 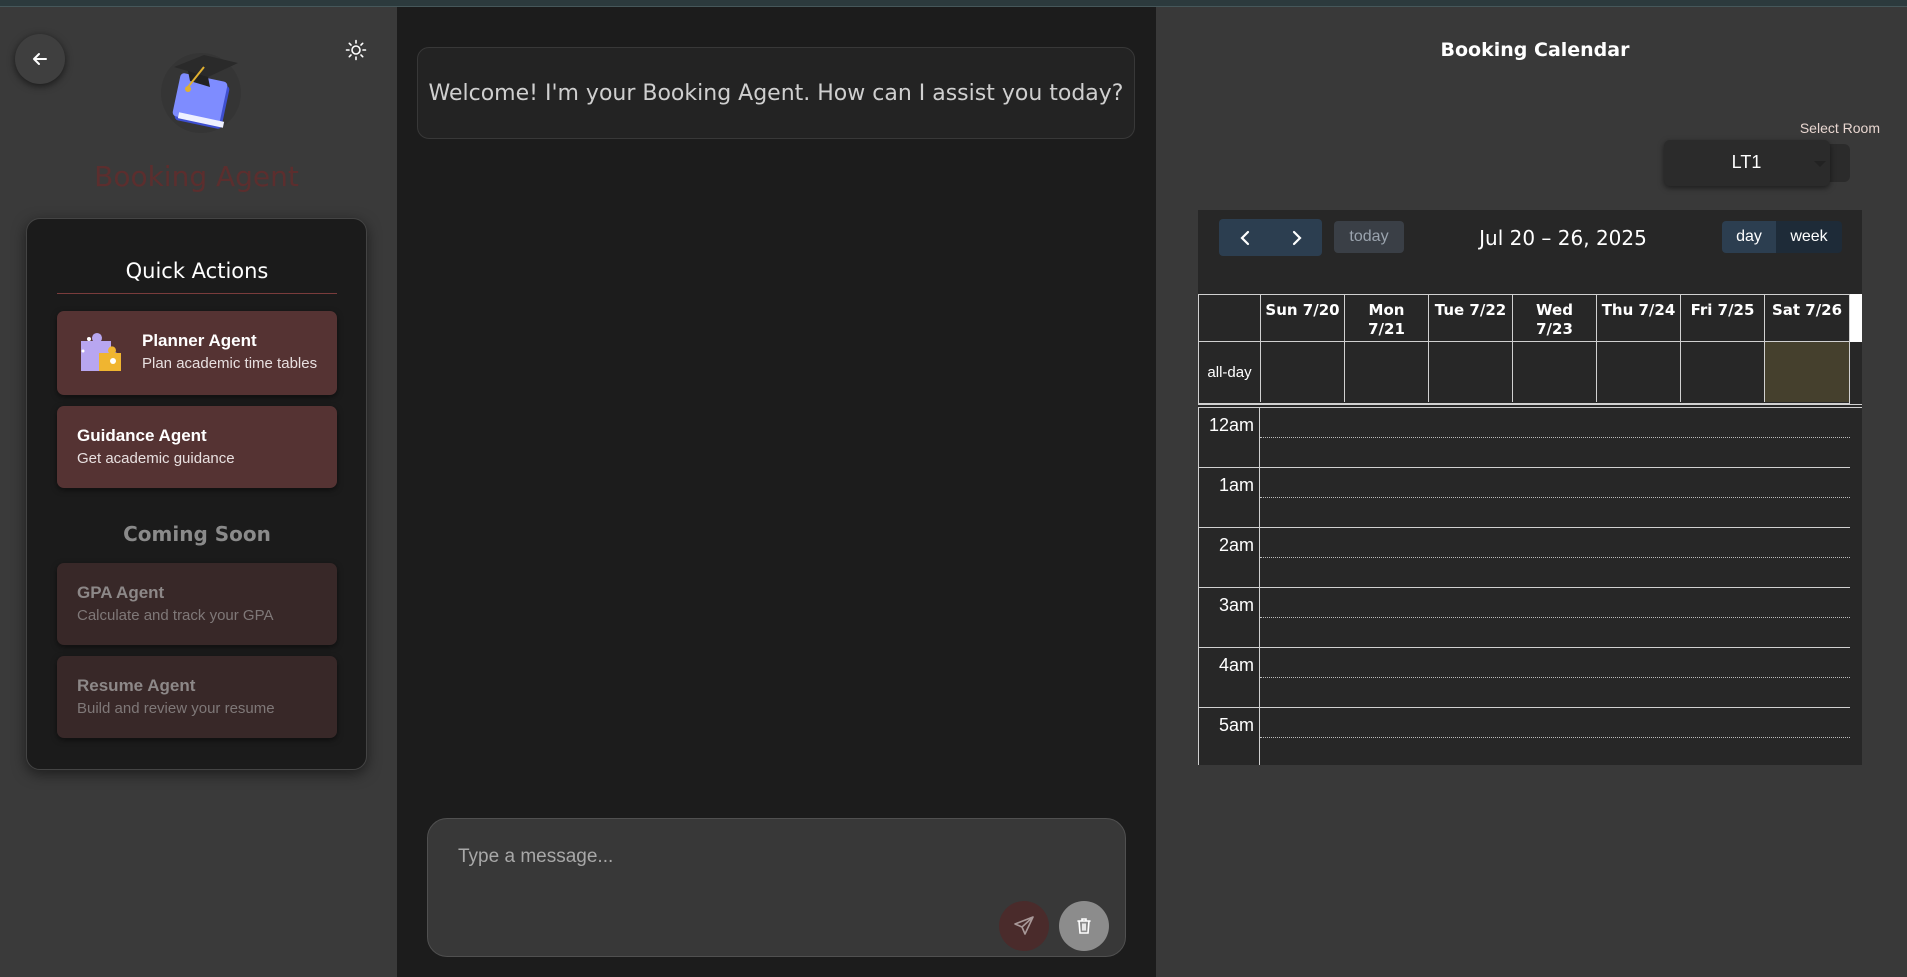 What do you see at coordinates (1563, 238) in the screenshot?
I see `date-range-title: Jul 20 – 26, 2025` at bounding box center [1563, 238].